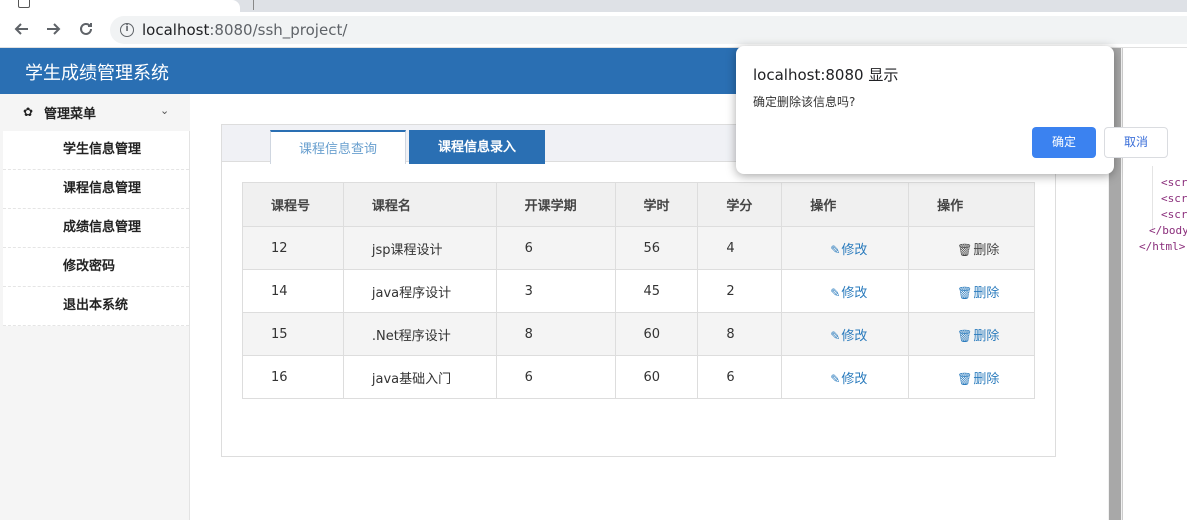 This screenshot has height=520, width=1187. What do you see at coordinates (1162, 246) in the screenshot?
I see `devtools-line: </html>` at bounding box center [1162, 246].